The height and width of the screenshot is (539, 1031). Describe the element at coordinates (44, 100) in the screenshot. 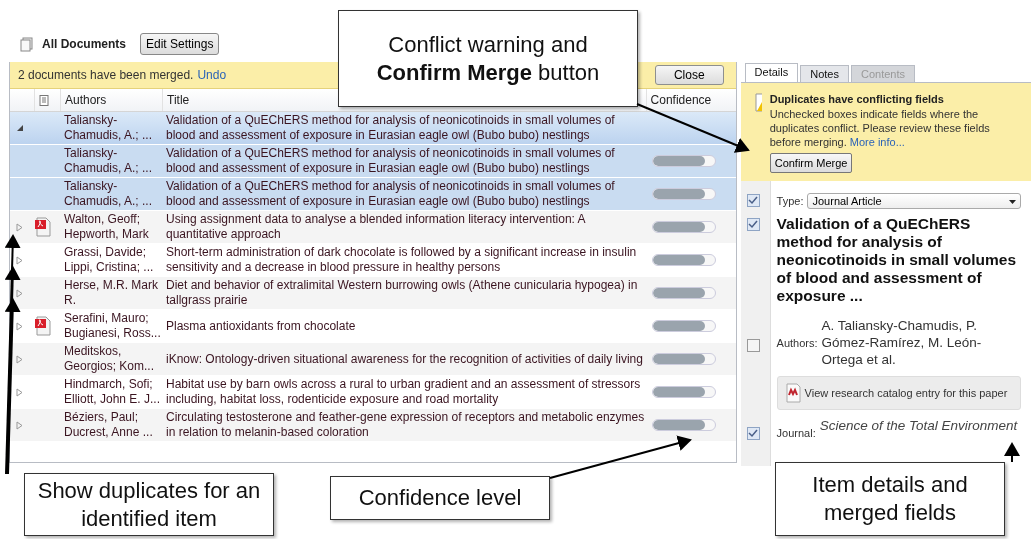

I see `document-icon` at that location.